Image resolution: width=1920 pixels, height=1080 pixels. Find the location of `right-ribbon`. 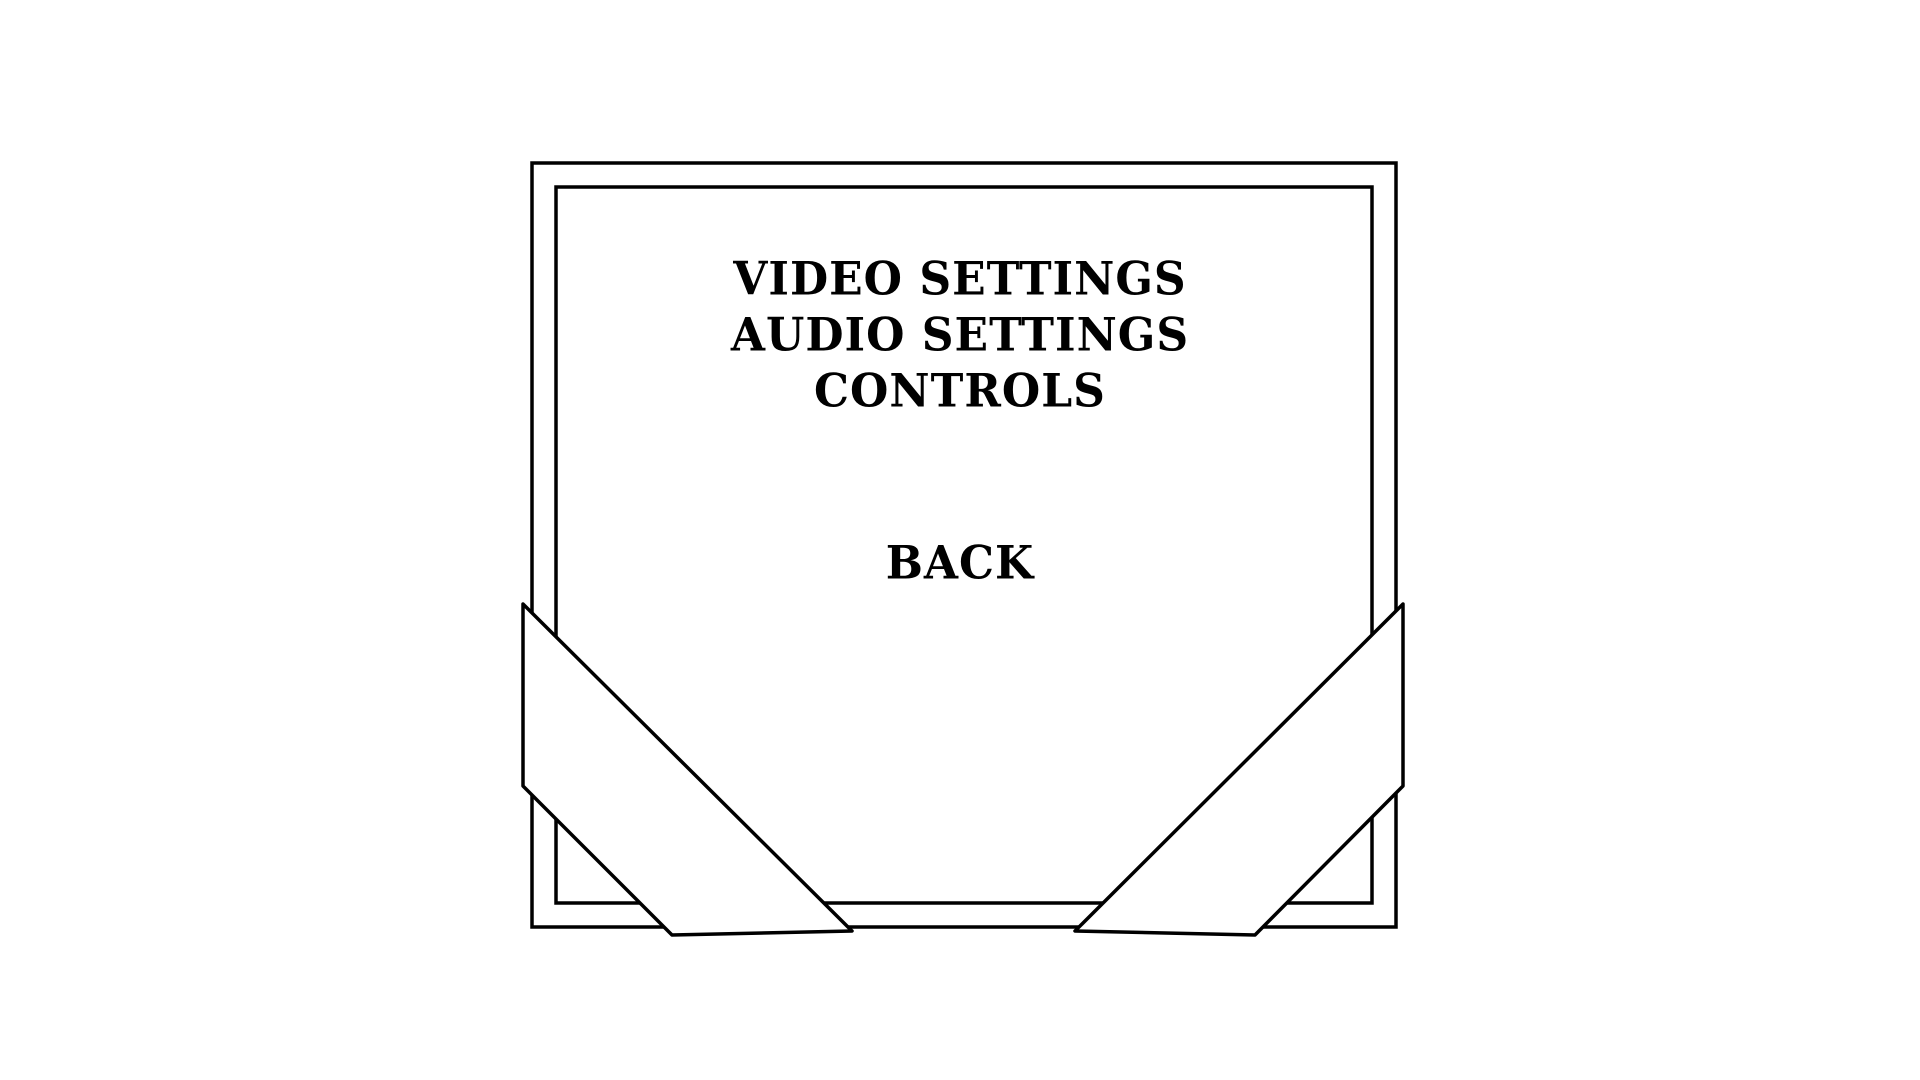

right-ribbon is located at coordinates (1239, 769).